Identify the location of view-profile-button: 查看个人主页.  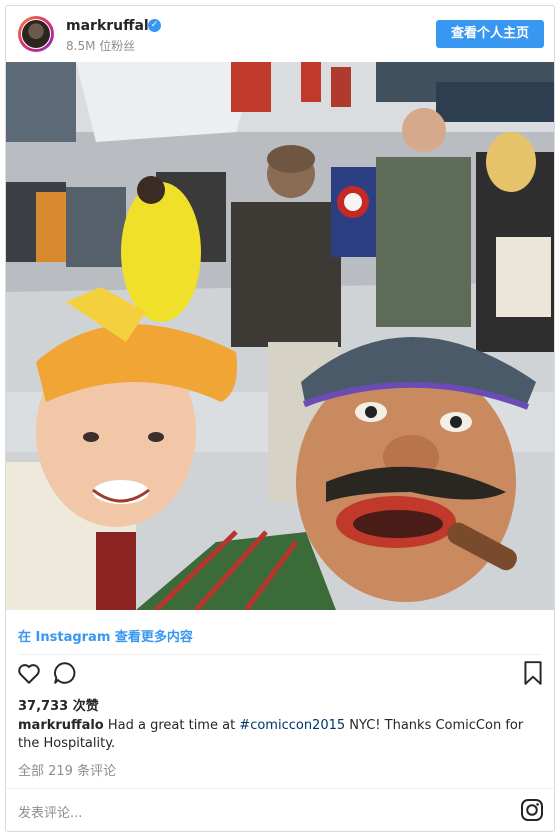
(490, 34).